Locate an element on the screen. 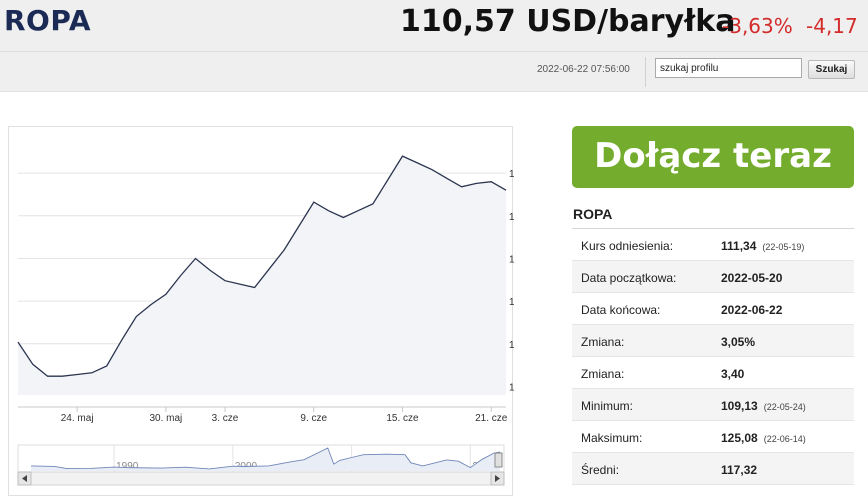 The image size is (868, 502). info-value-number: 111,34 is located at coordinates (739, 246).